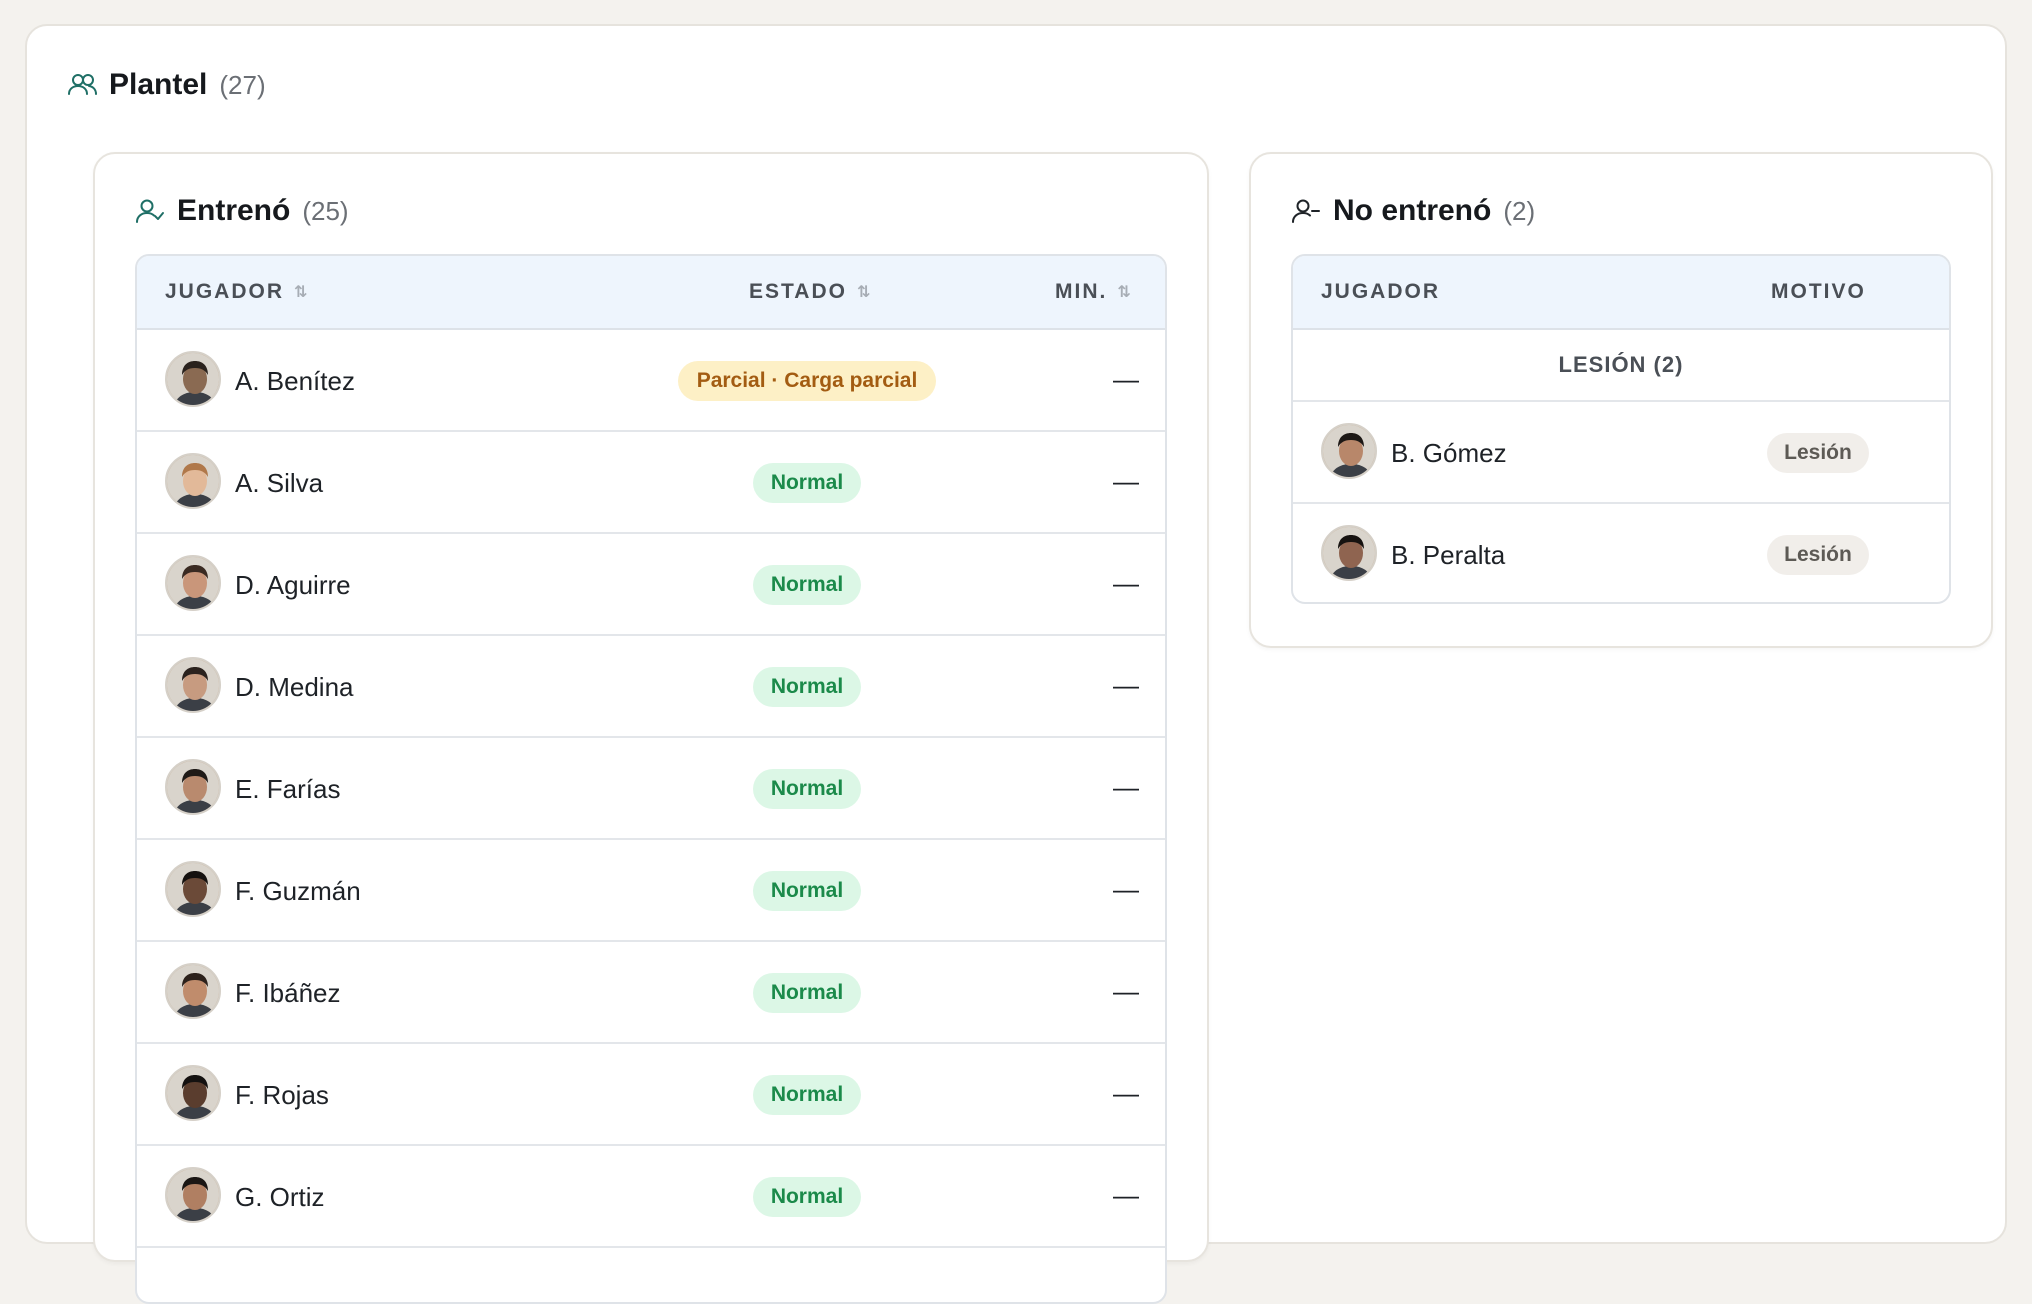 The image size is (2032, 1304). Describe the element at coordinates (325, 210) in the screenshot. I see `entreno-count: (25)` at that location.